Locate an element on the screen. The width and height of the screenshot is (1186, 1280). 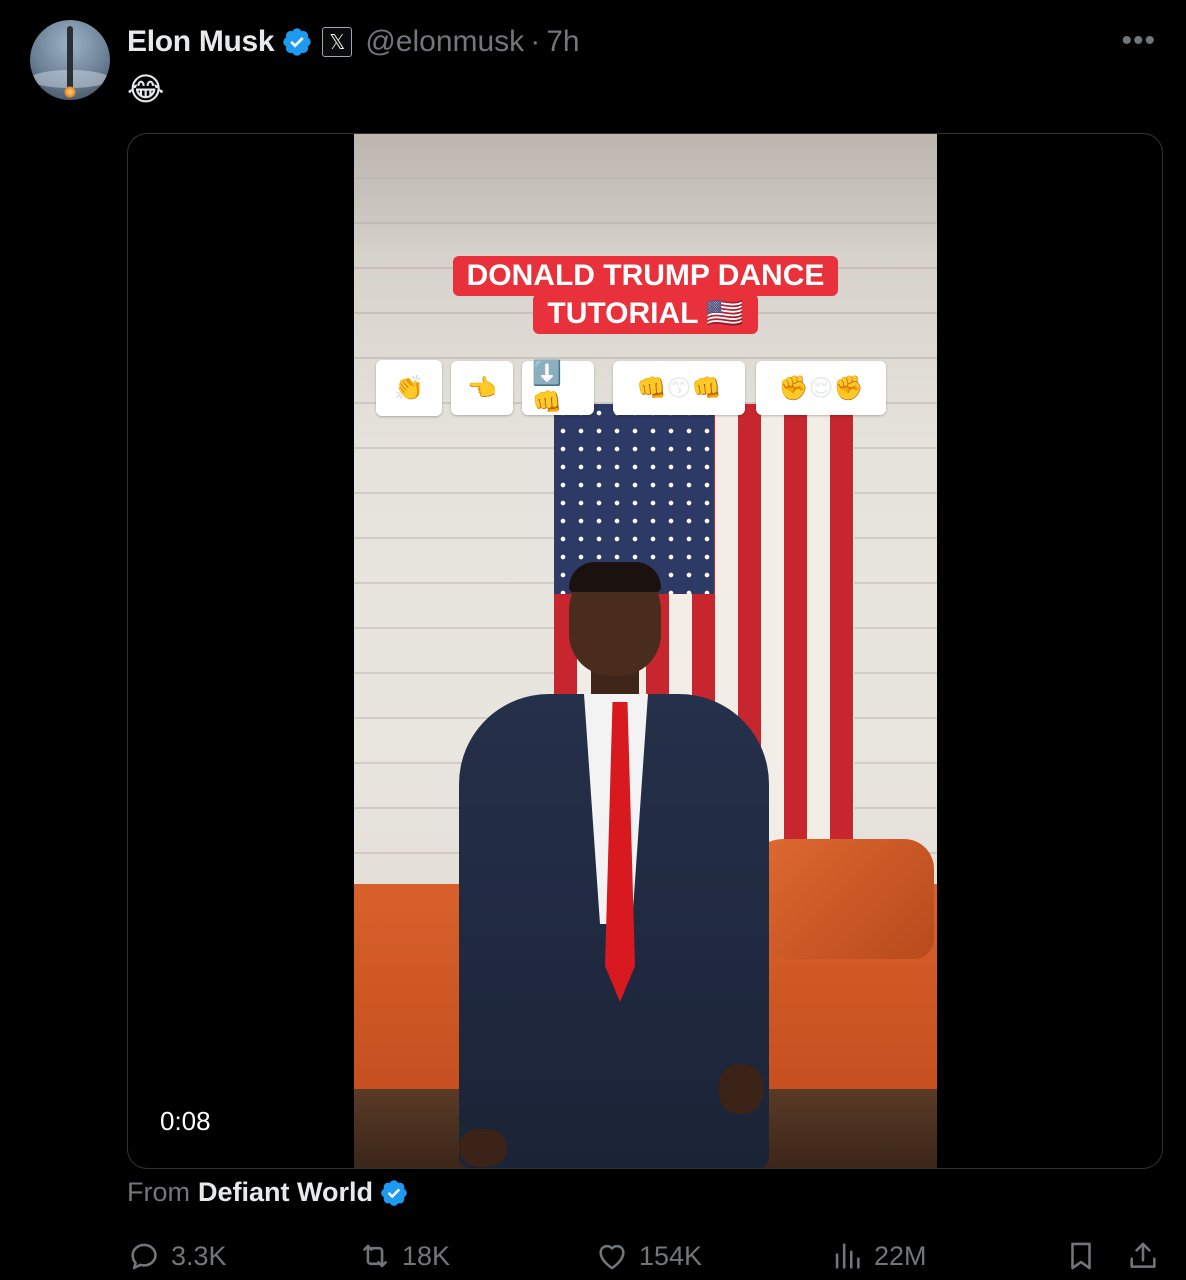
repost-button: 18K is located at coordinates (404, 1256).